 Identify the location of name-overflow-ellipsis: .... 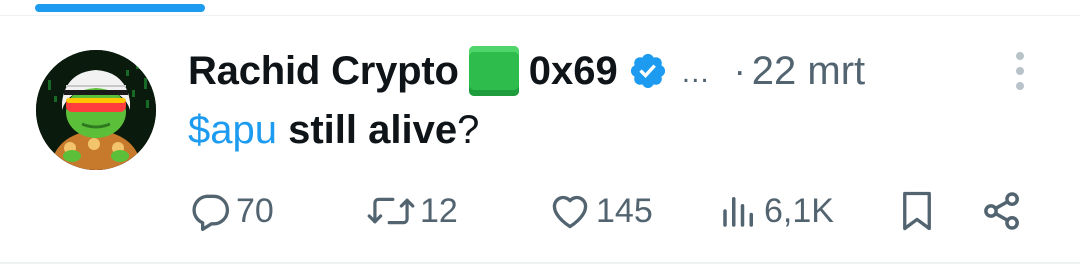
(695, 72).